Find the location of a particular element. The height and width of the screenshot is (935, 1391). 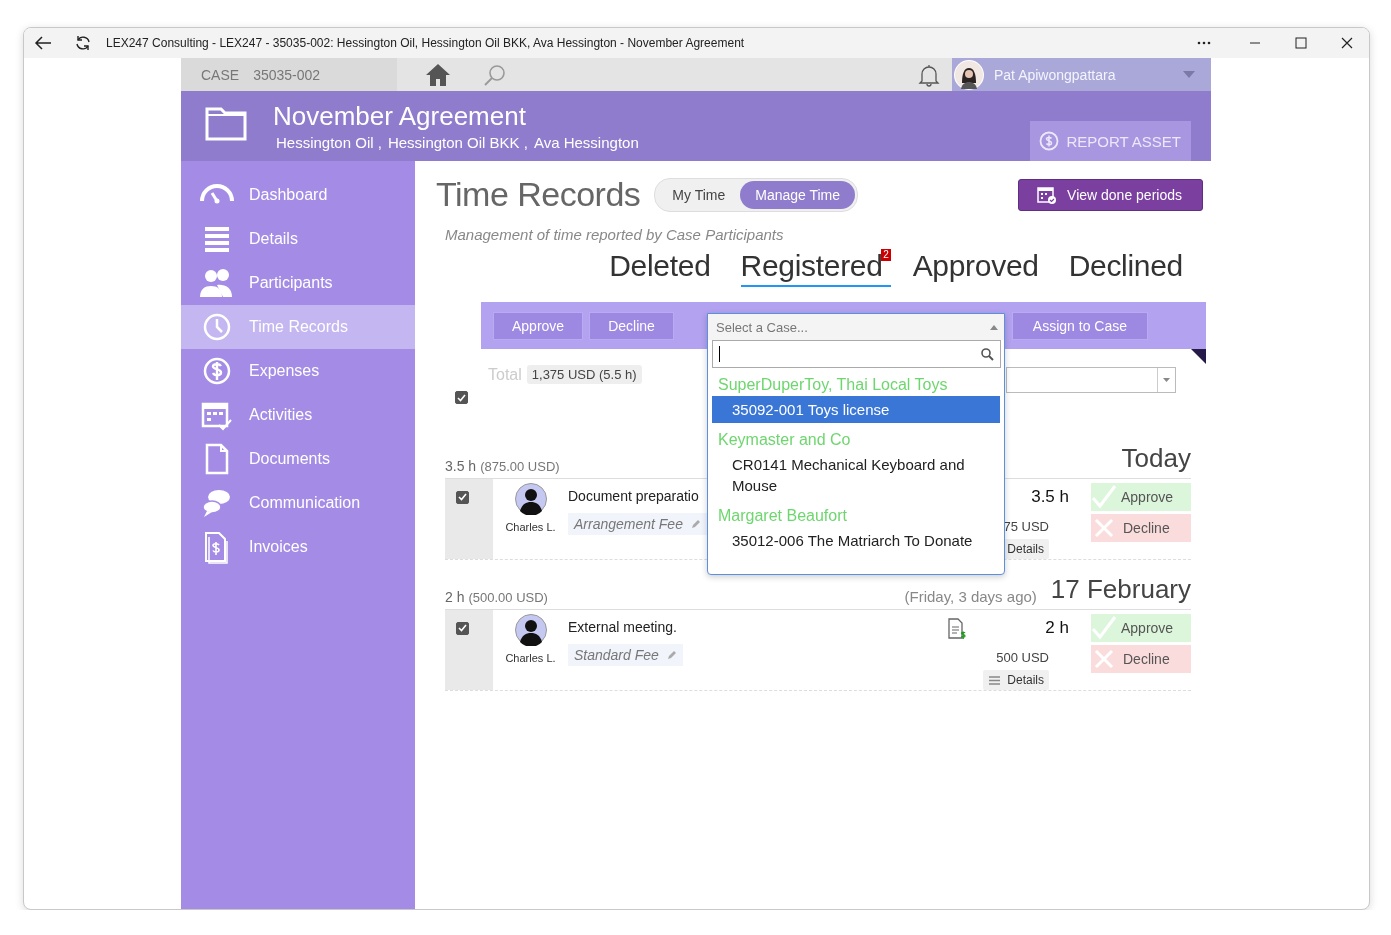

record-amount: 500 USD is located at coordinates (1022, 657).